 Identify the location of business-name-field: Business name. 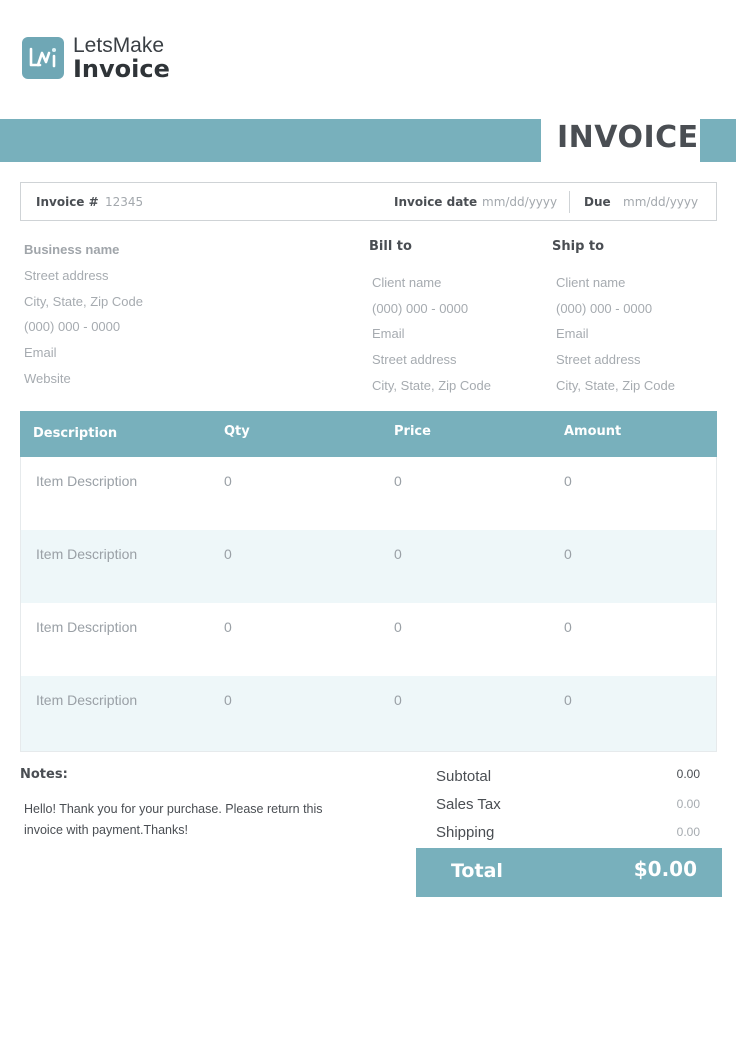
(71, 249).